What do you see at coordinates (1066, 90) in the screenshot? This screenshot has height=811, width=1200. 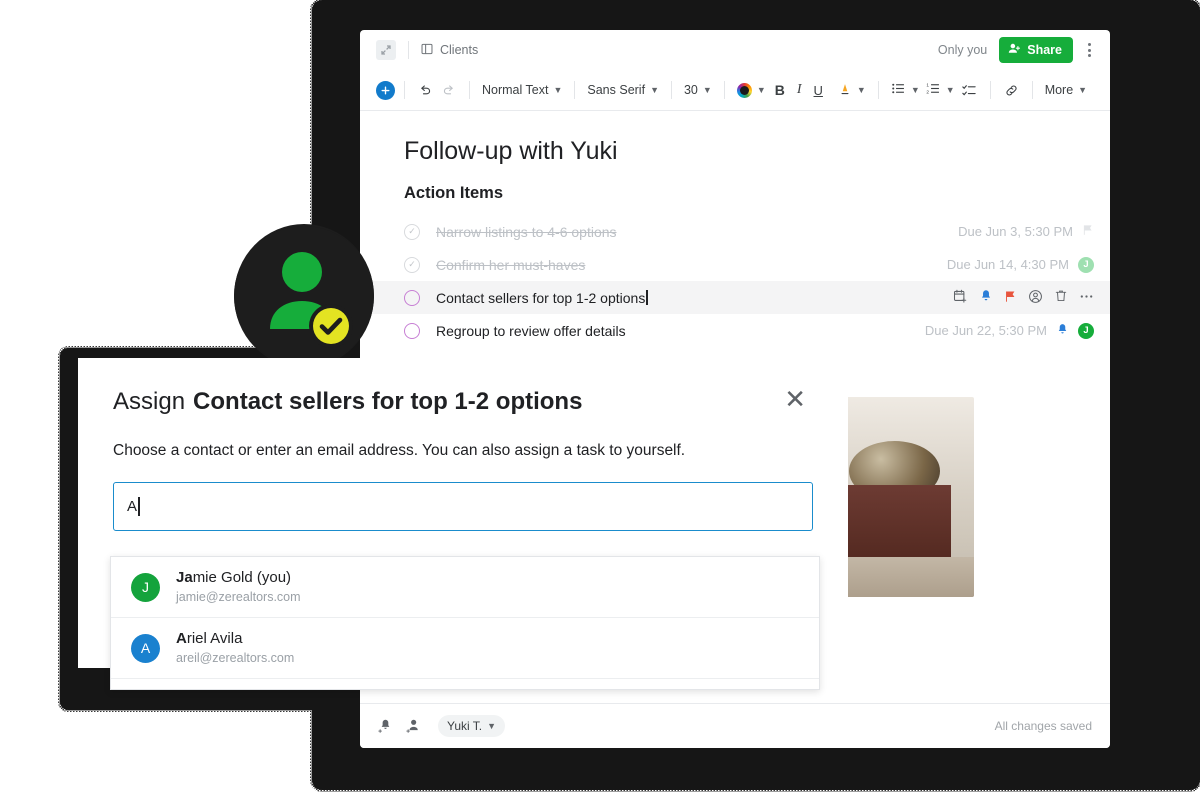 I see `more-tools-dropdown: More ▼` at bounding box center [1066, 90].